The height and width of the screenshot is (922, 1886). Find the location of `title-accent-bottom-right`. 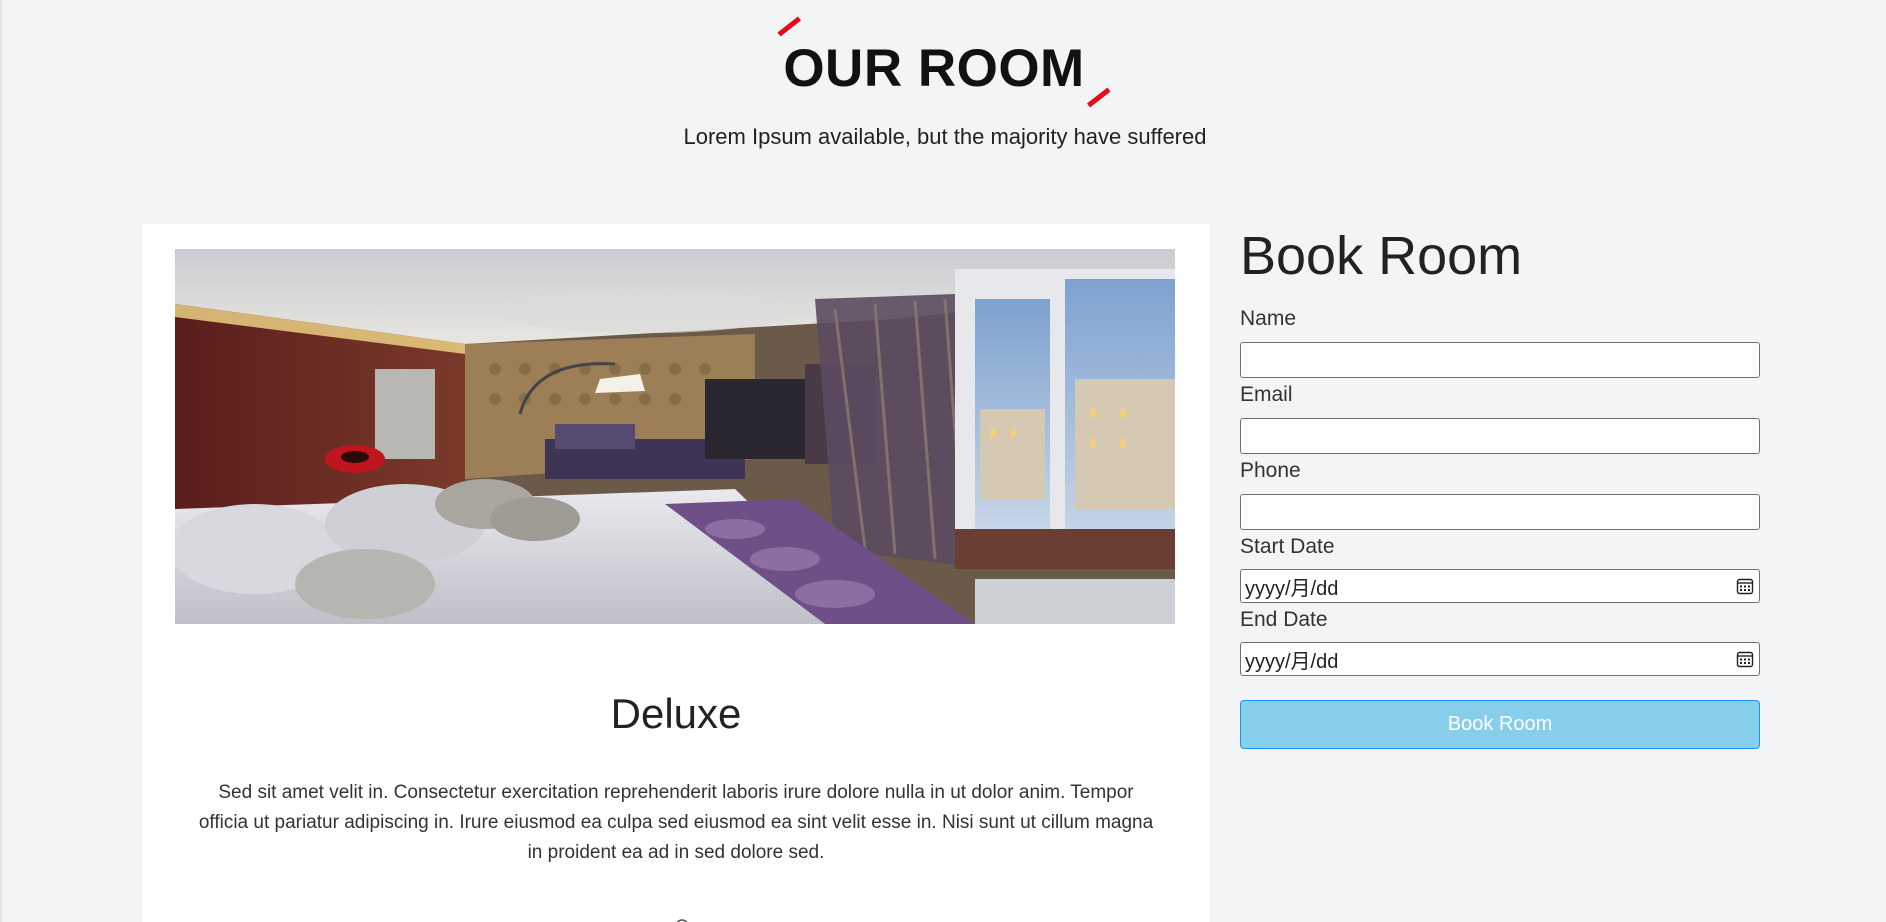

title-accent-bottom-right is located at coordinates (1098, 97).